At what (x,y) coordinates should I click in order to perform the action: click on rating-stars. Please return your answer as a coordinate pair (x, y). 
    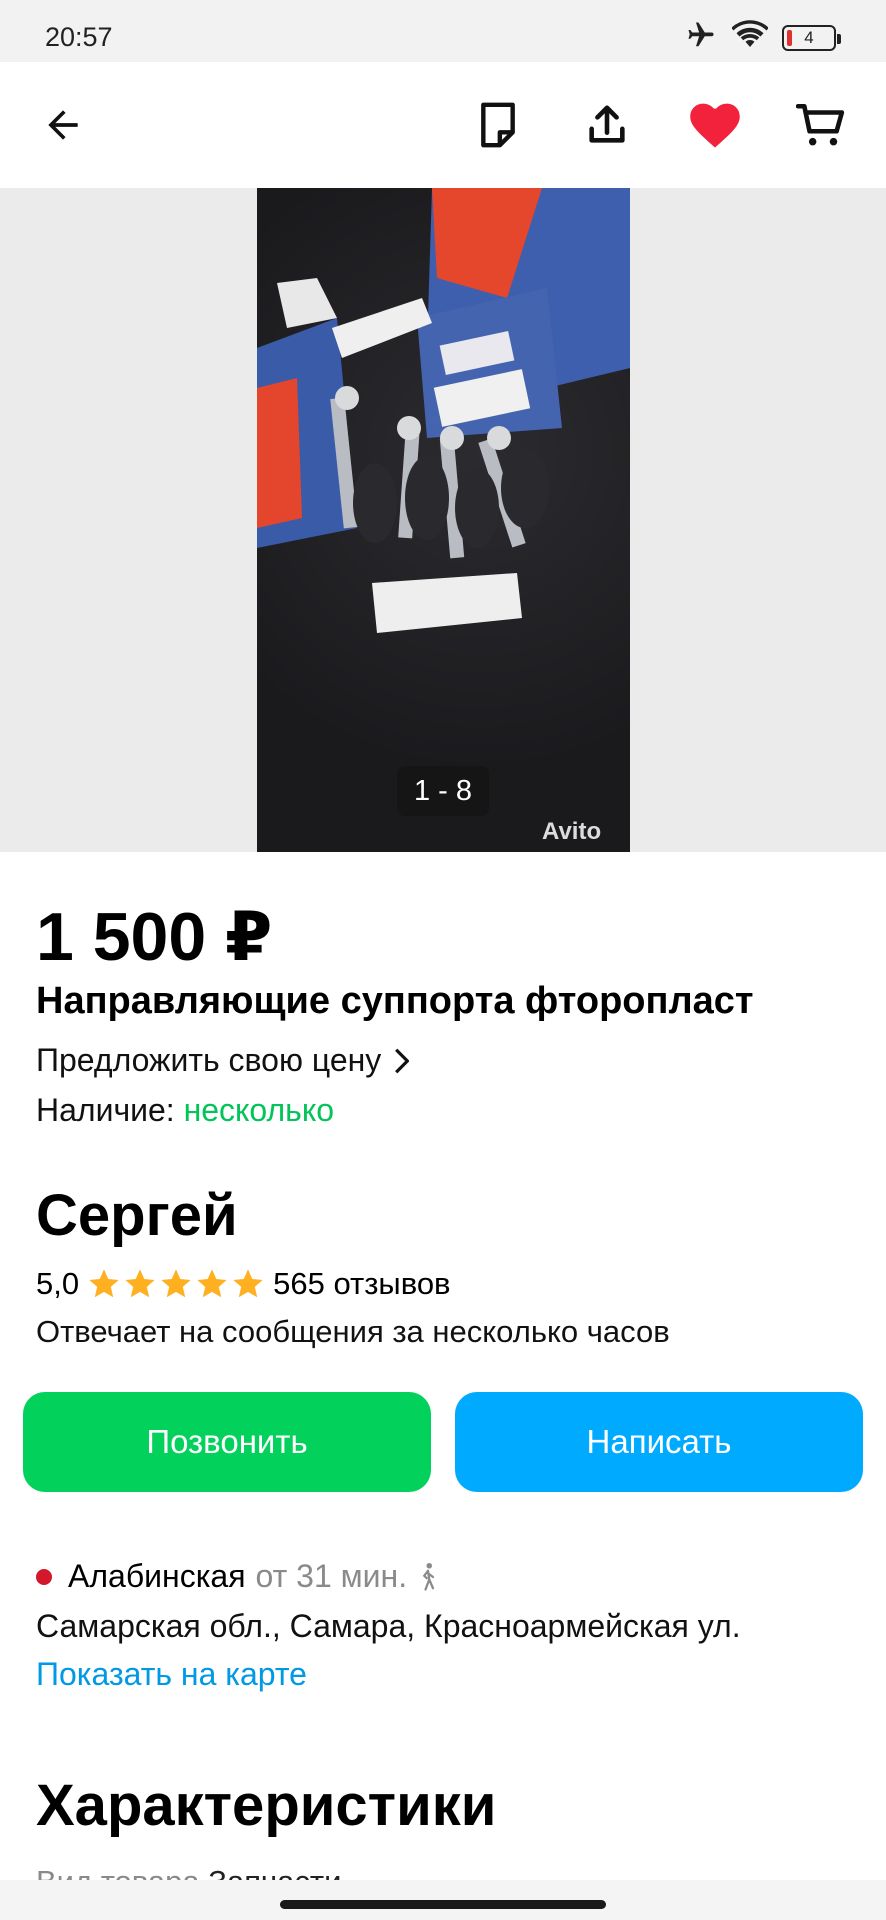
    Looking at the image, I should click on (176, 1284).